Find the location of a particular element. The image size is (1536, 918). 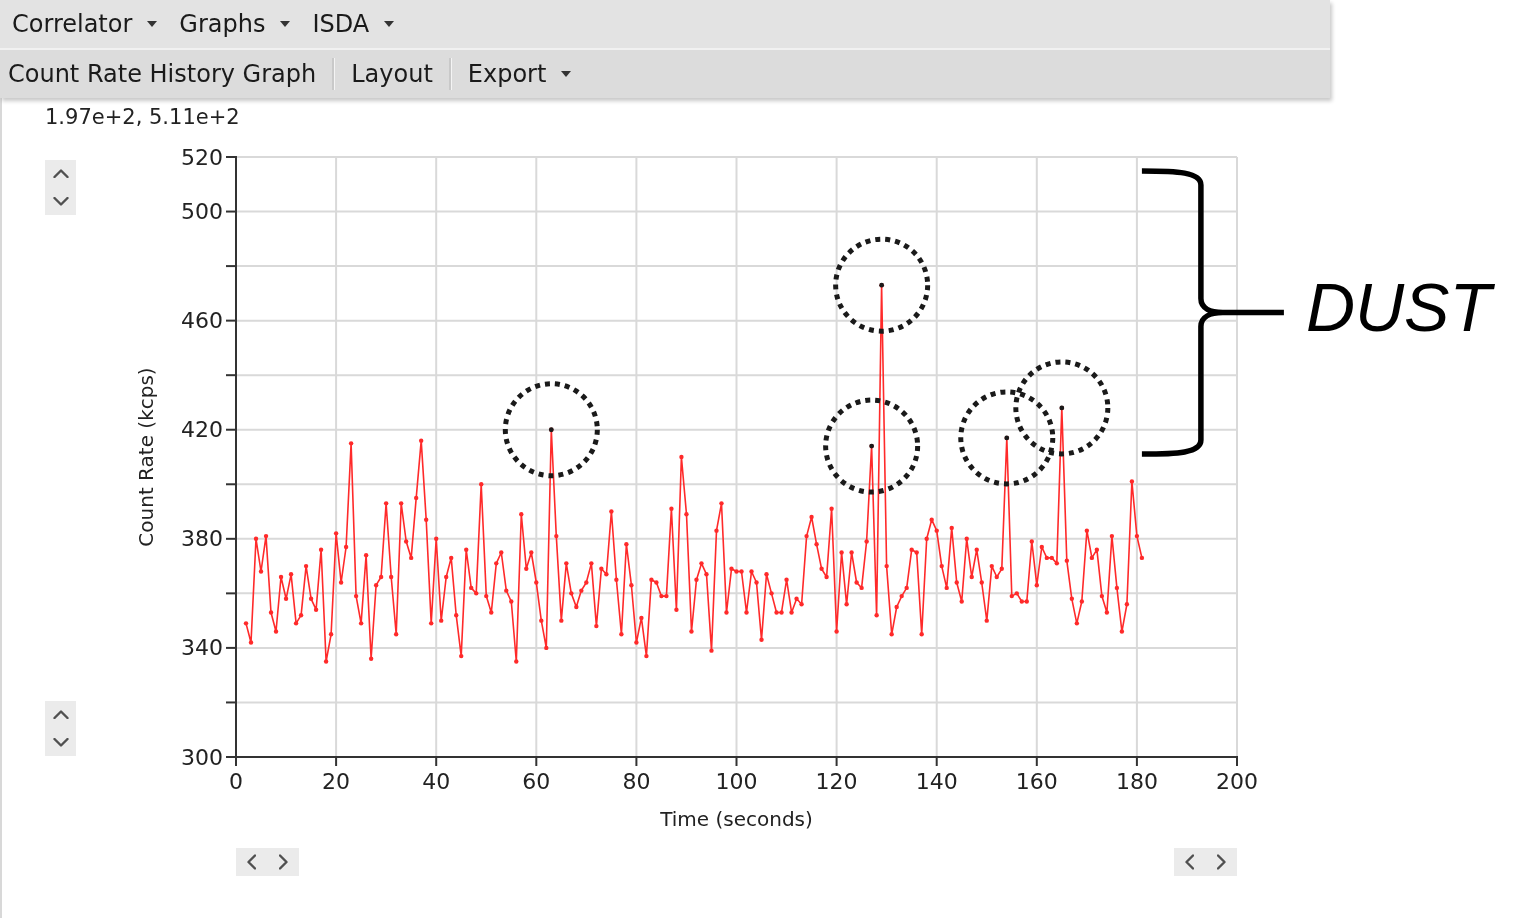

x-tick-label: 180 is located at coordinates (1136, 781).